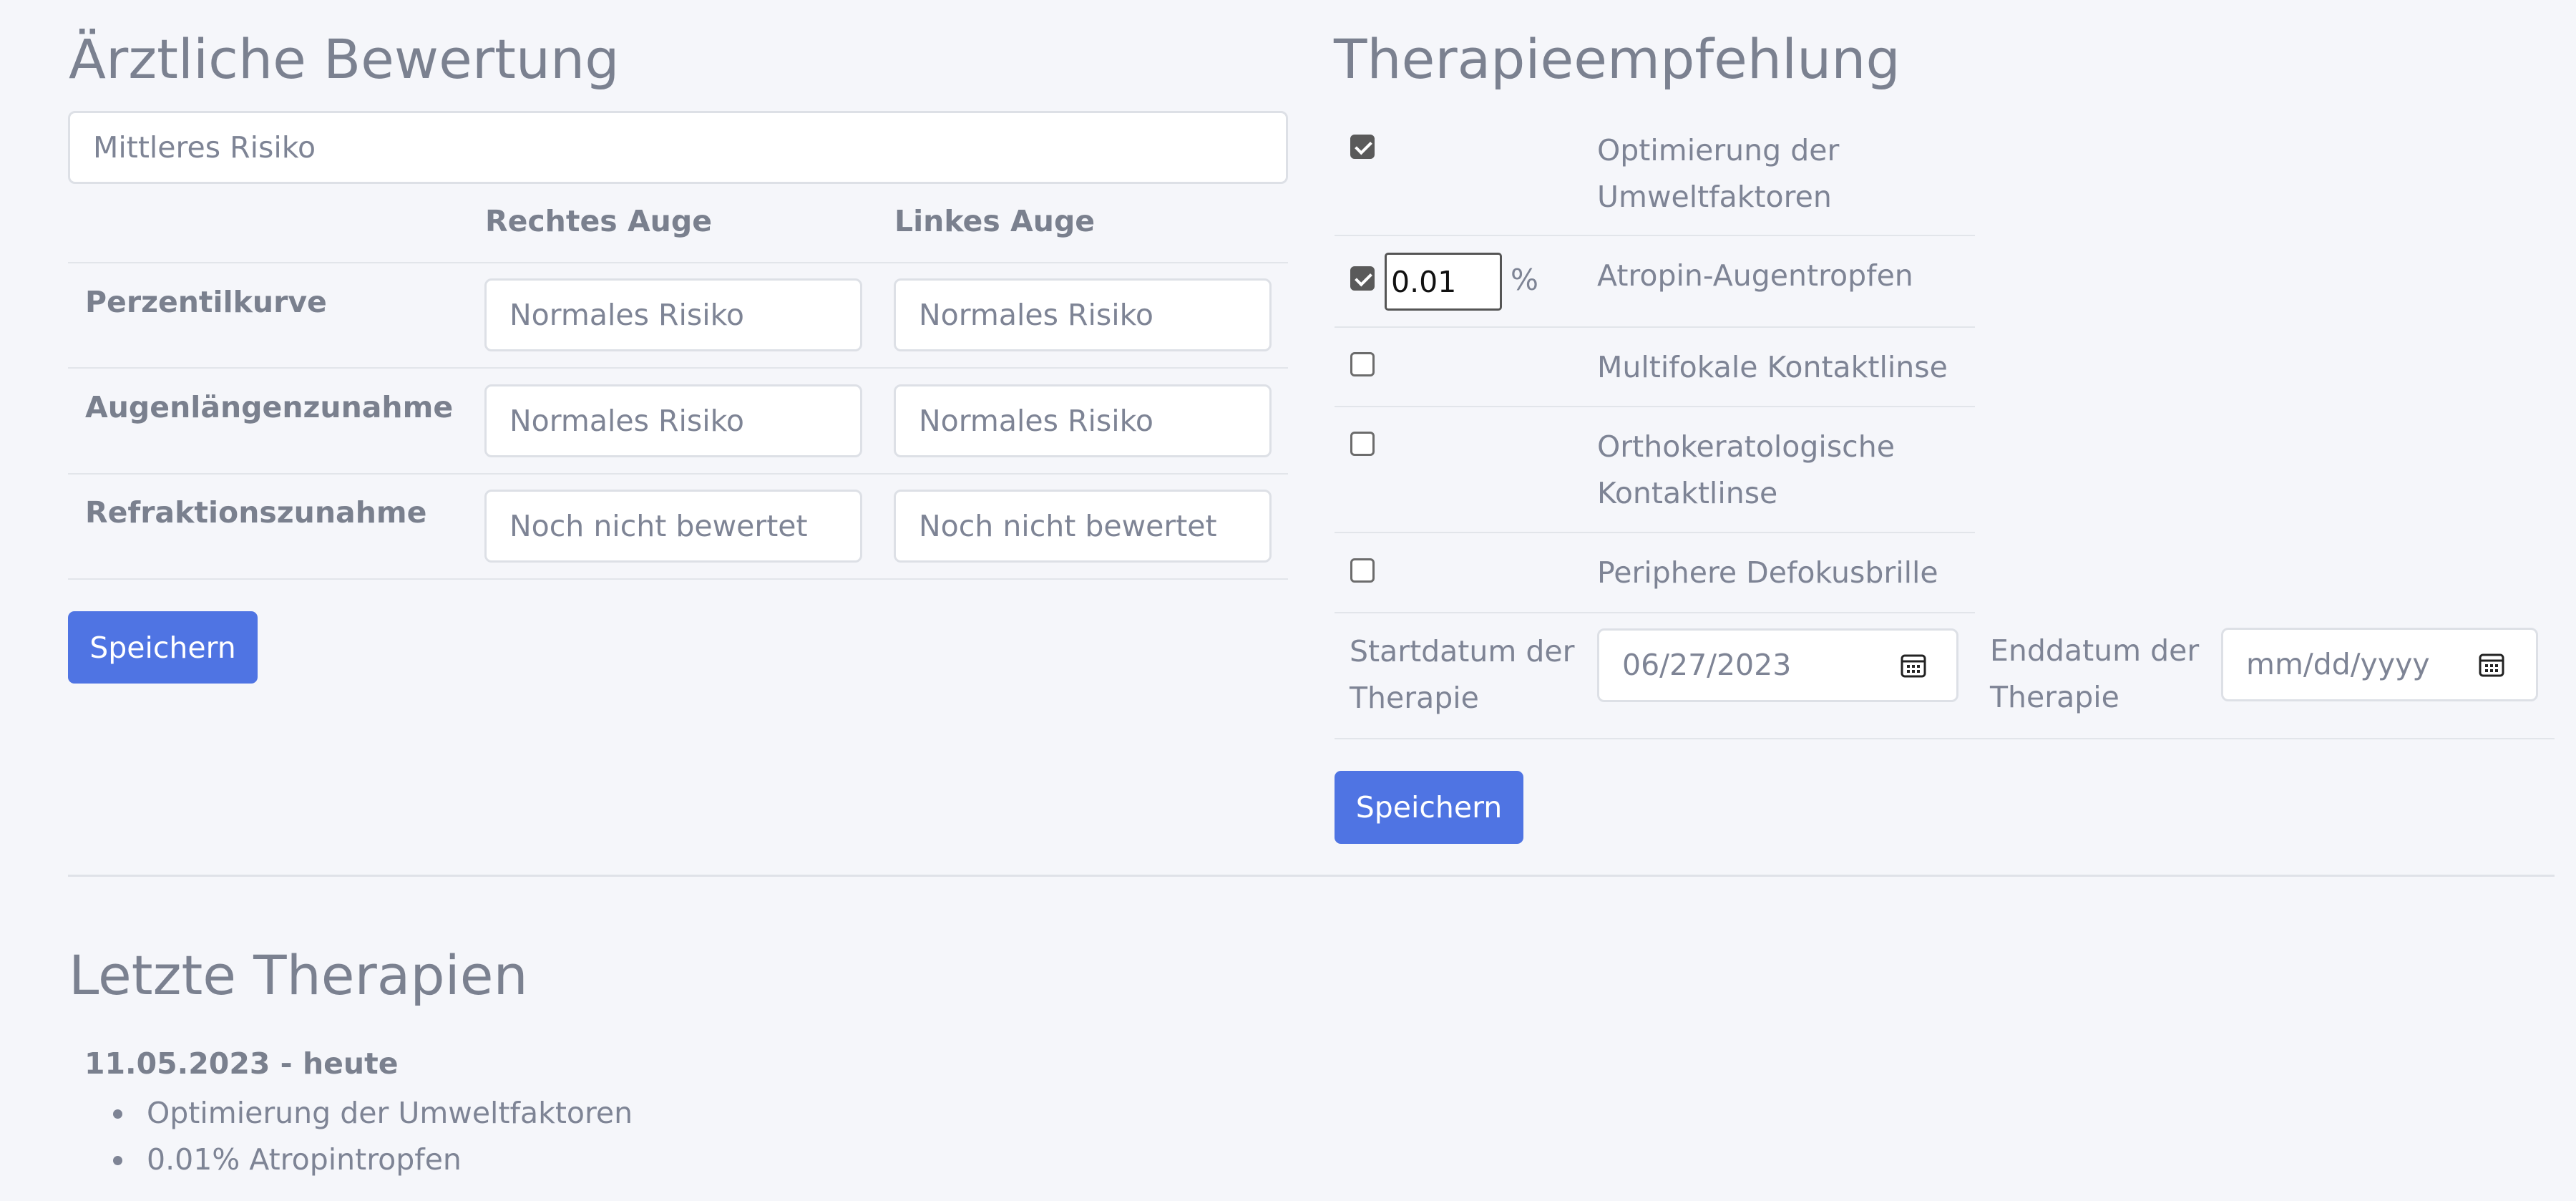  What do you see at coordinates (1462, 674) in the screenshot?
I see `start-date-label: Startdatum der Therapie` at bounding box center [1462, 674].